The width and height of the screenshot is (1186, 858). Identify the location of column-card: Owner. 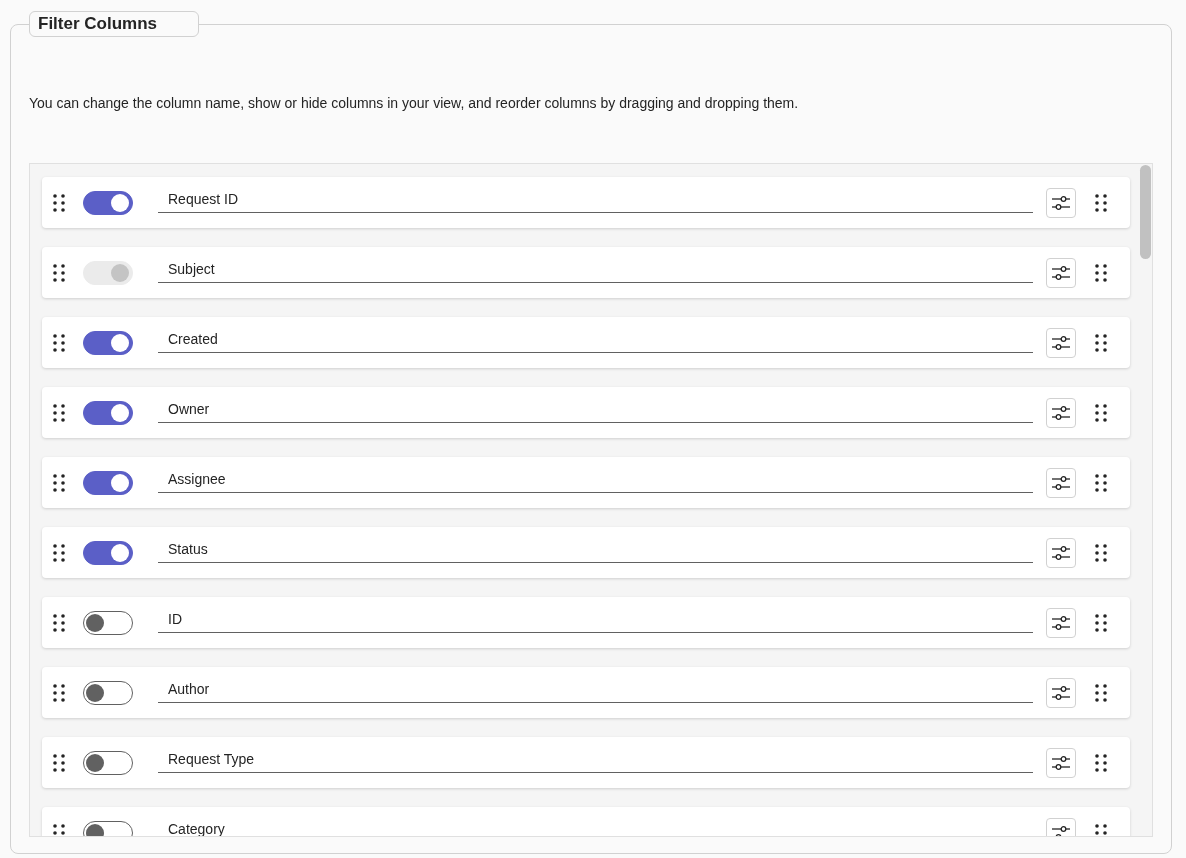
(586, 412).